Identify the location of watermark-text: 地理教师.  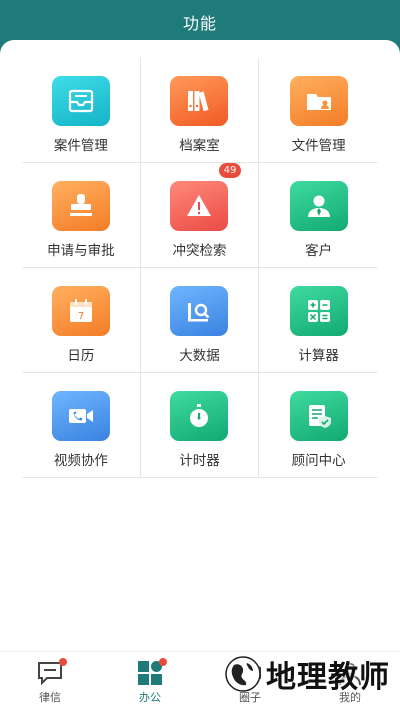
(328, 677).